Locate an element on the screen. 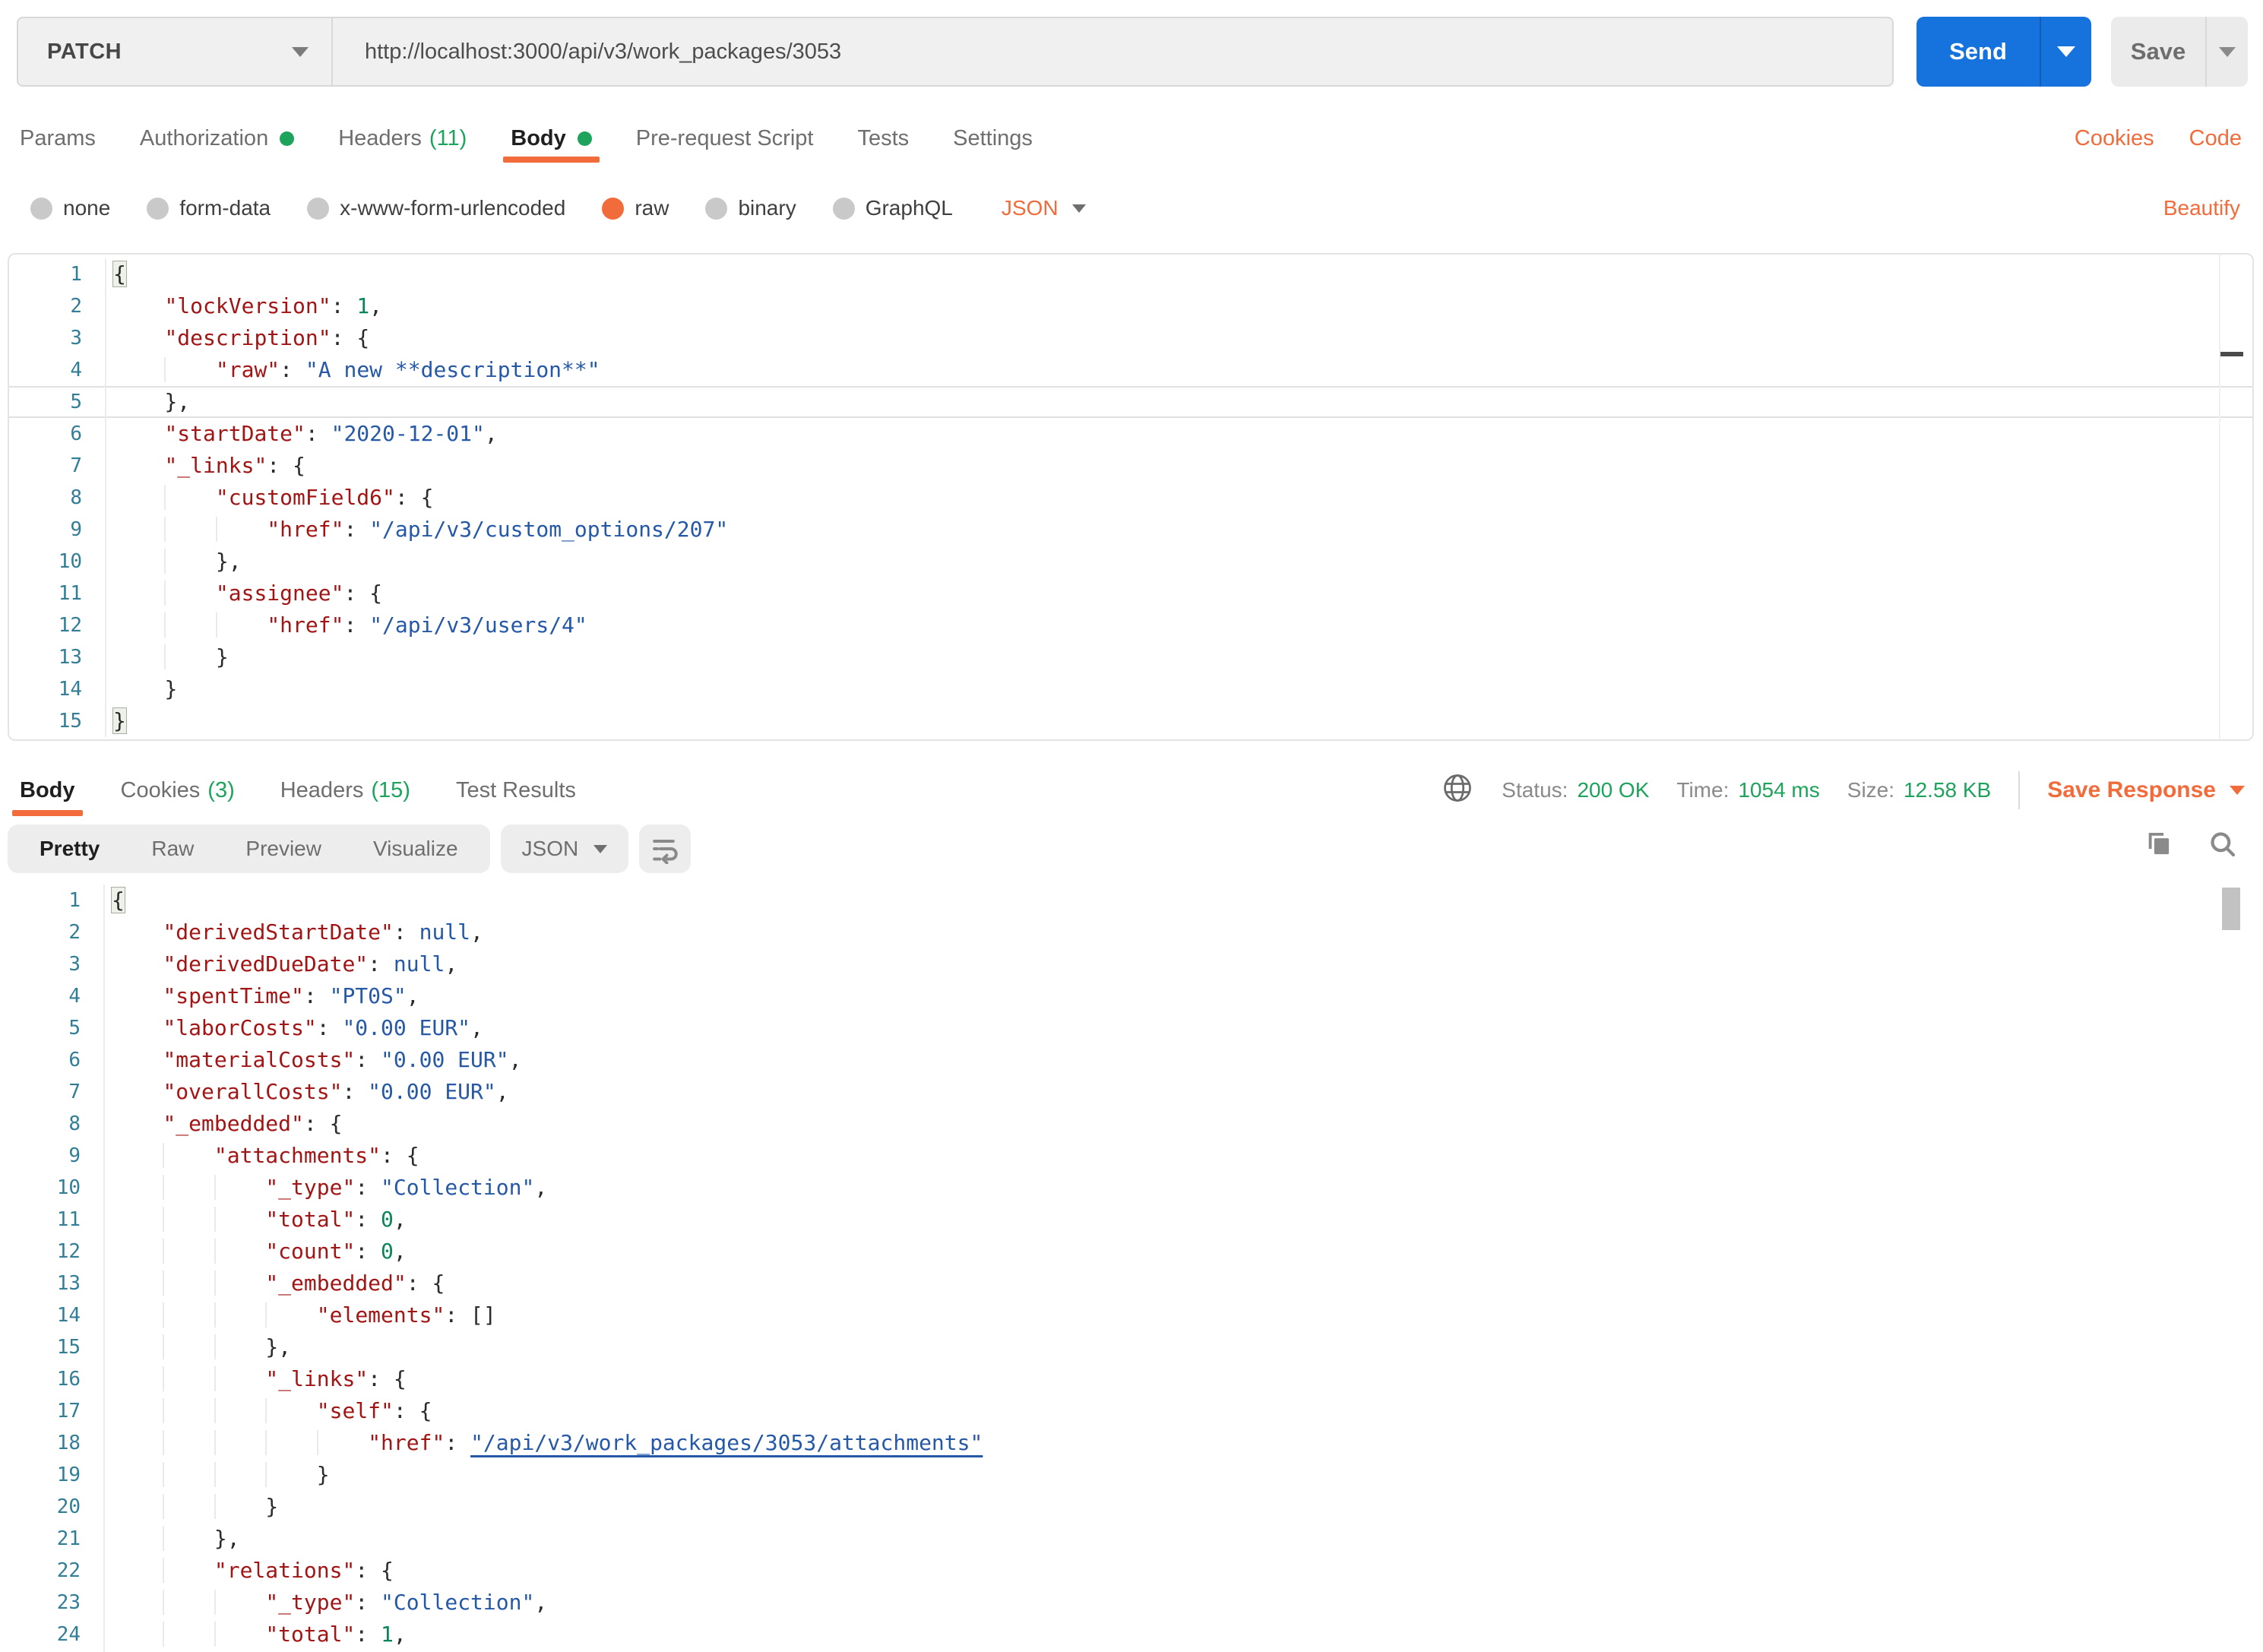  scrollbar-thumb is located at coordinates (2231, 909).